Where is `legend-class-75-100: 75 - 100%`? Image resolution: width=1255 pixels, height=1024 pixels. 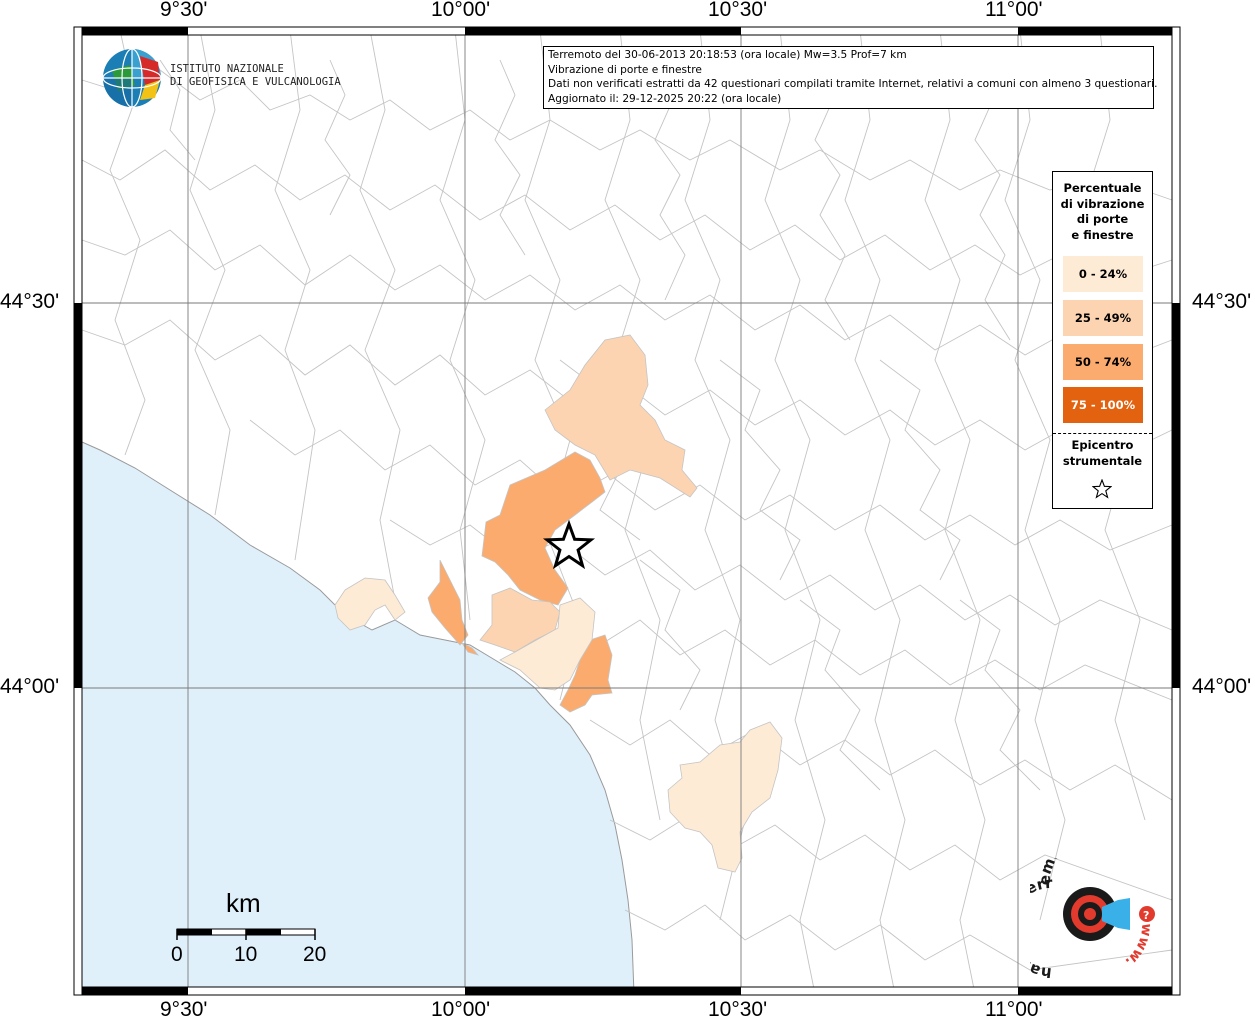
legend-class-75-100: 75 - 100% is located at coordinates (1103, 405).